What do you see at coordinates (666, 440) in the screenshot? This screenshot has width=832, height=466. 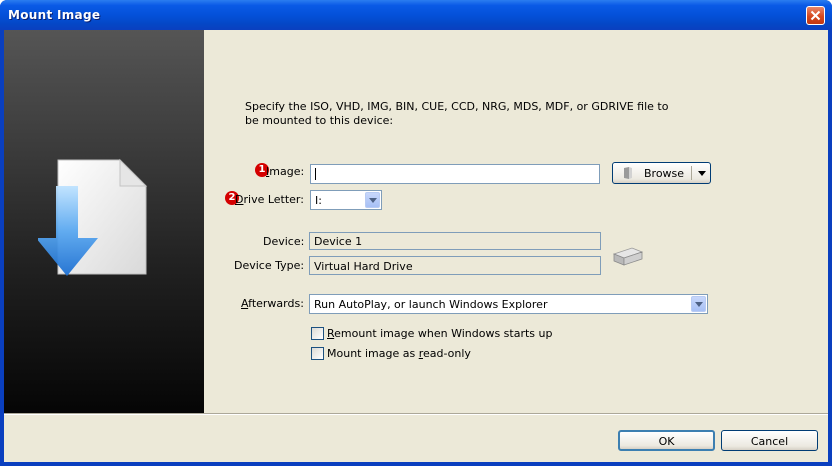 I see `ok-button: OK` at bounding box center [666, 440].